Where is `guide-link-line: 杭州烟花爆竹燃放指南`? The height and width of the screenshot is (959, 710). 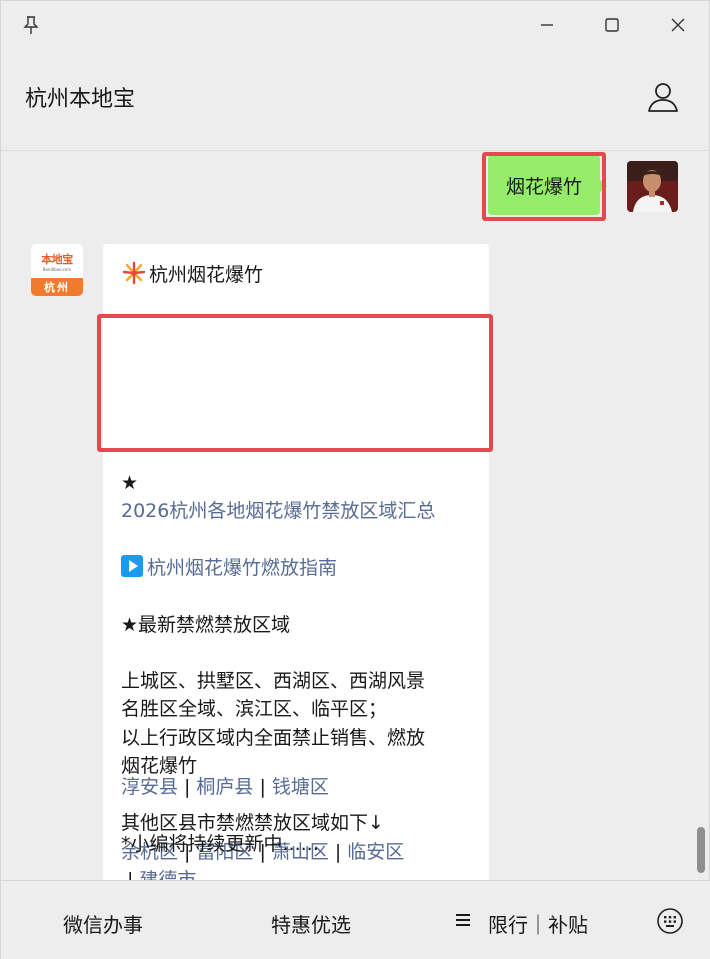
guide-link-line: 杭州烟花爆竹燃放指南 is located at coordinates (229, 568).